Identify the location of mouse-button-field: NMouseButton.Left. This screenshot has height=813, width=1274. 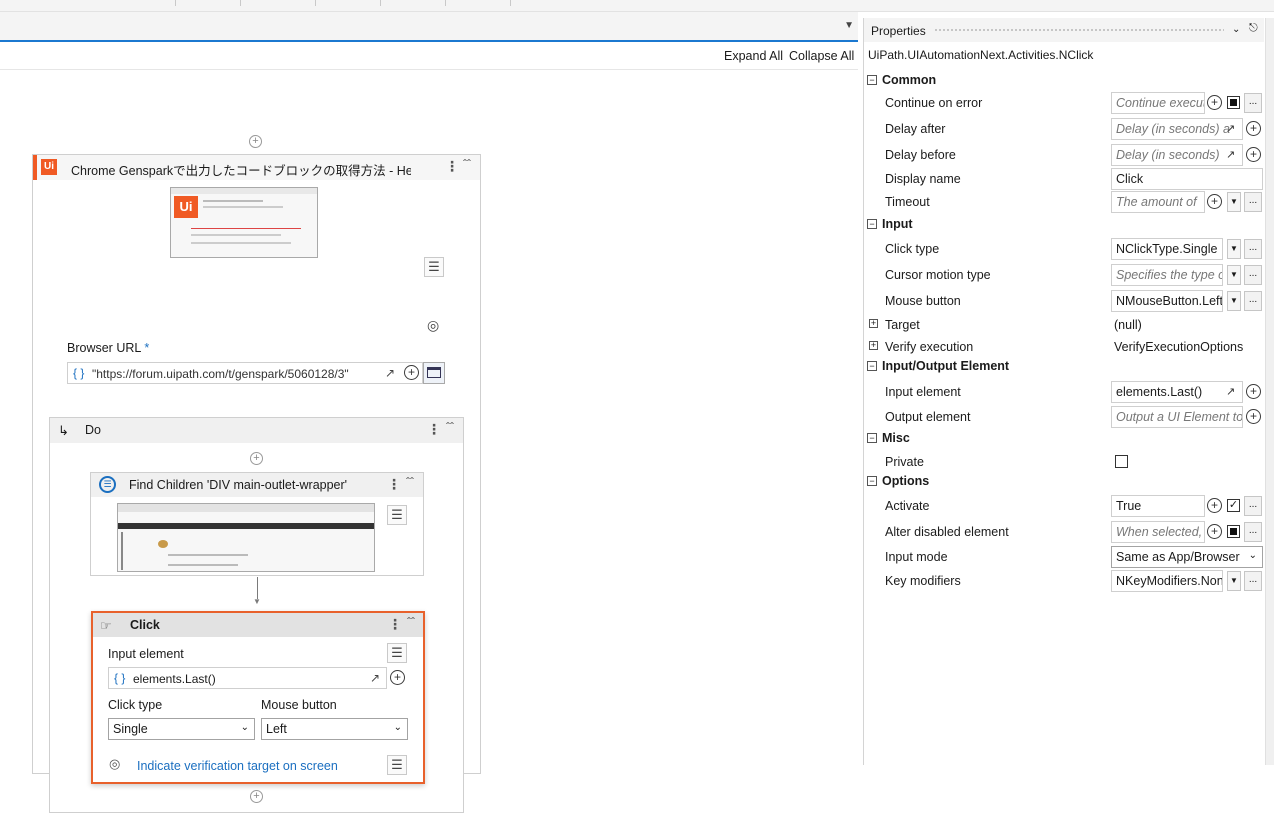
(1167, 301).